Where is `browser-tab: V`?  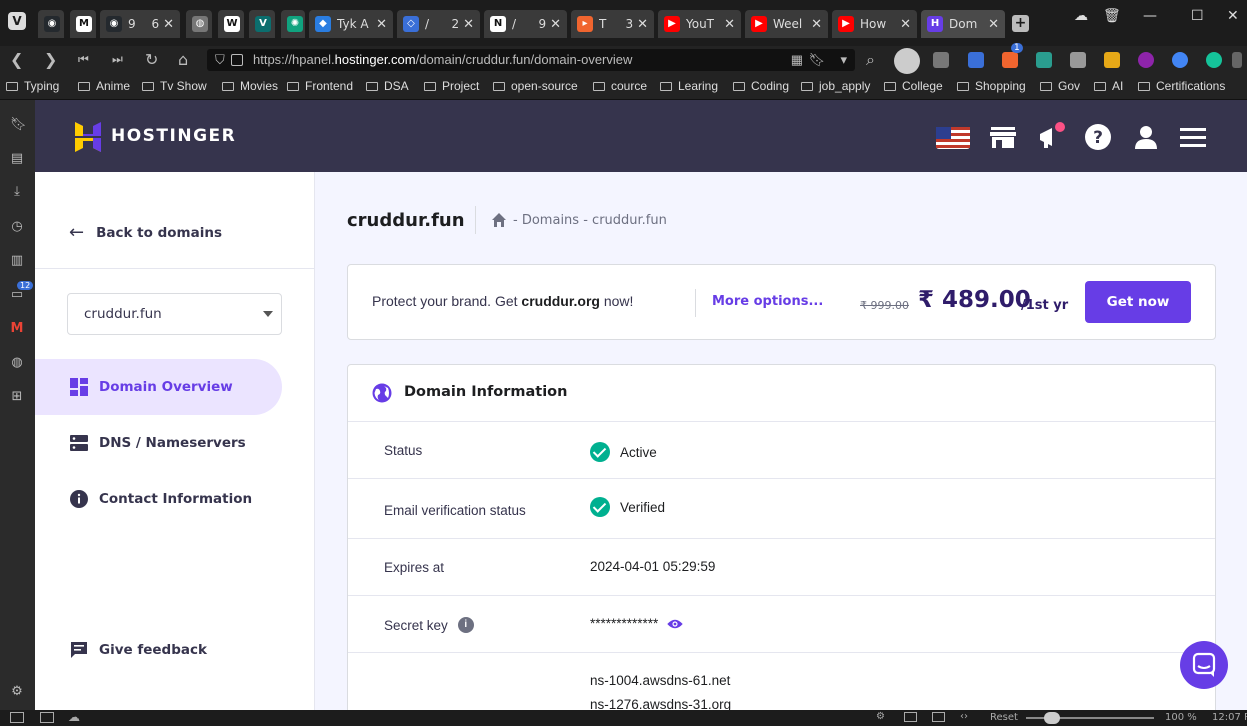
browser-tab: V is located at coordinates (262, 24).